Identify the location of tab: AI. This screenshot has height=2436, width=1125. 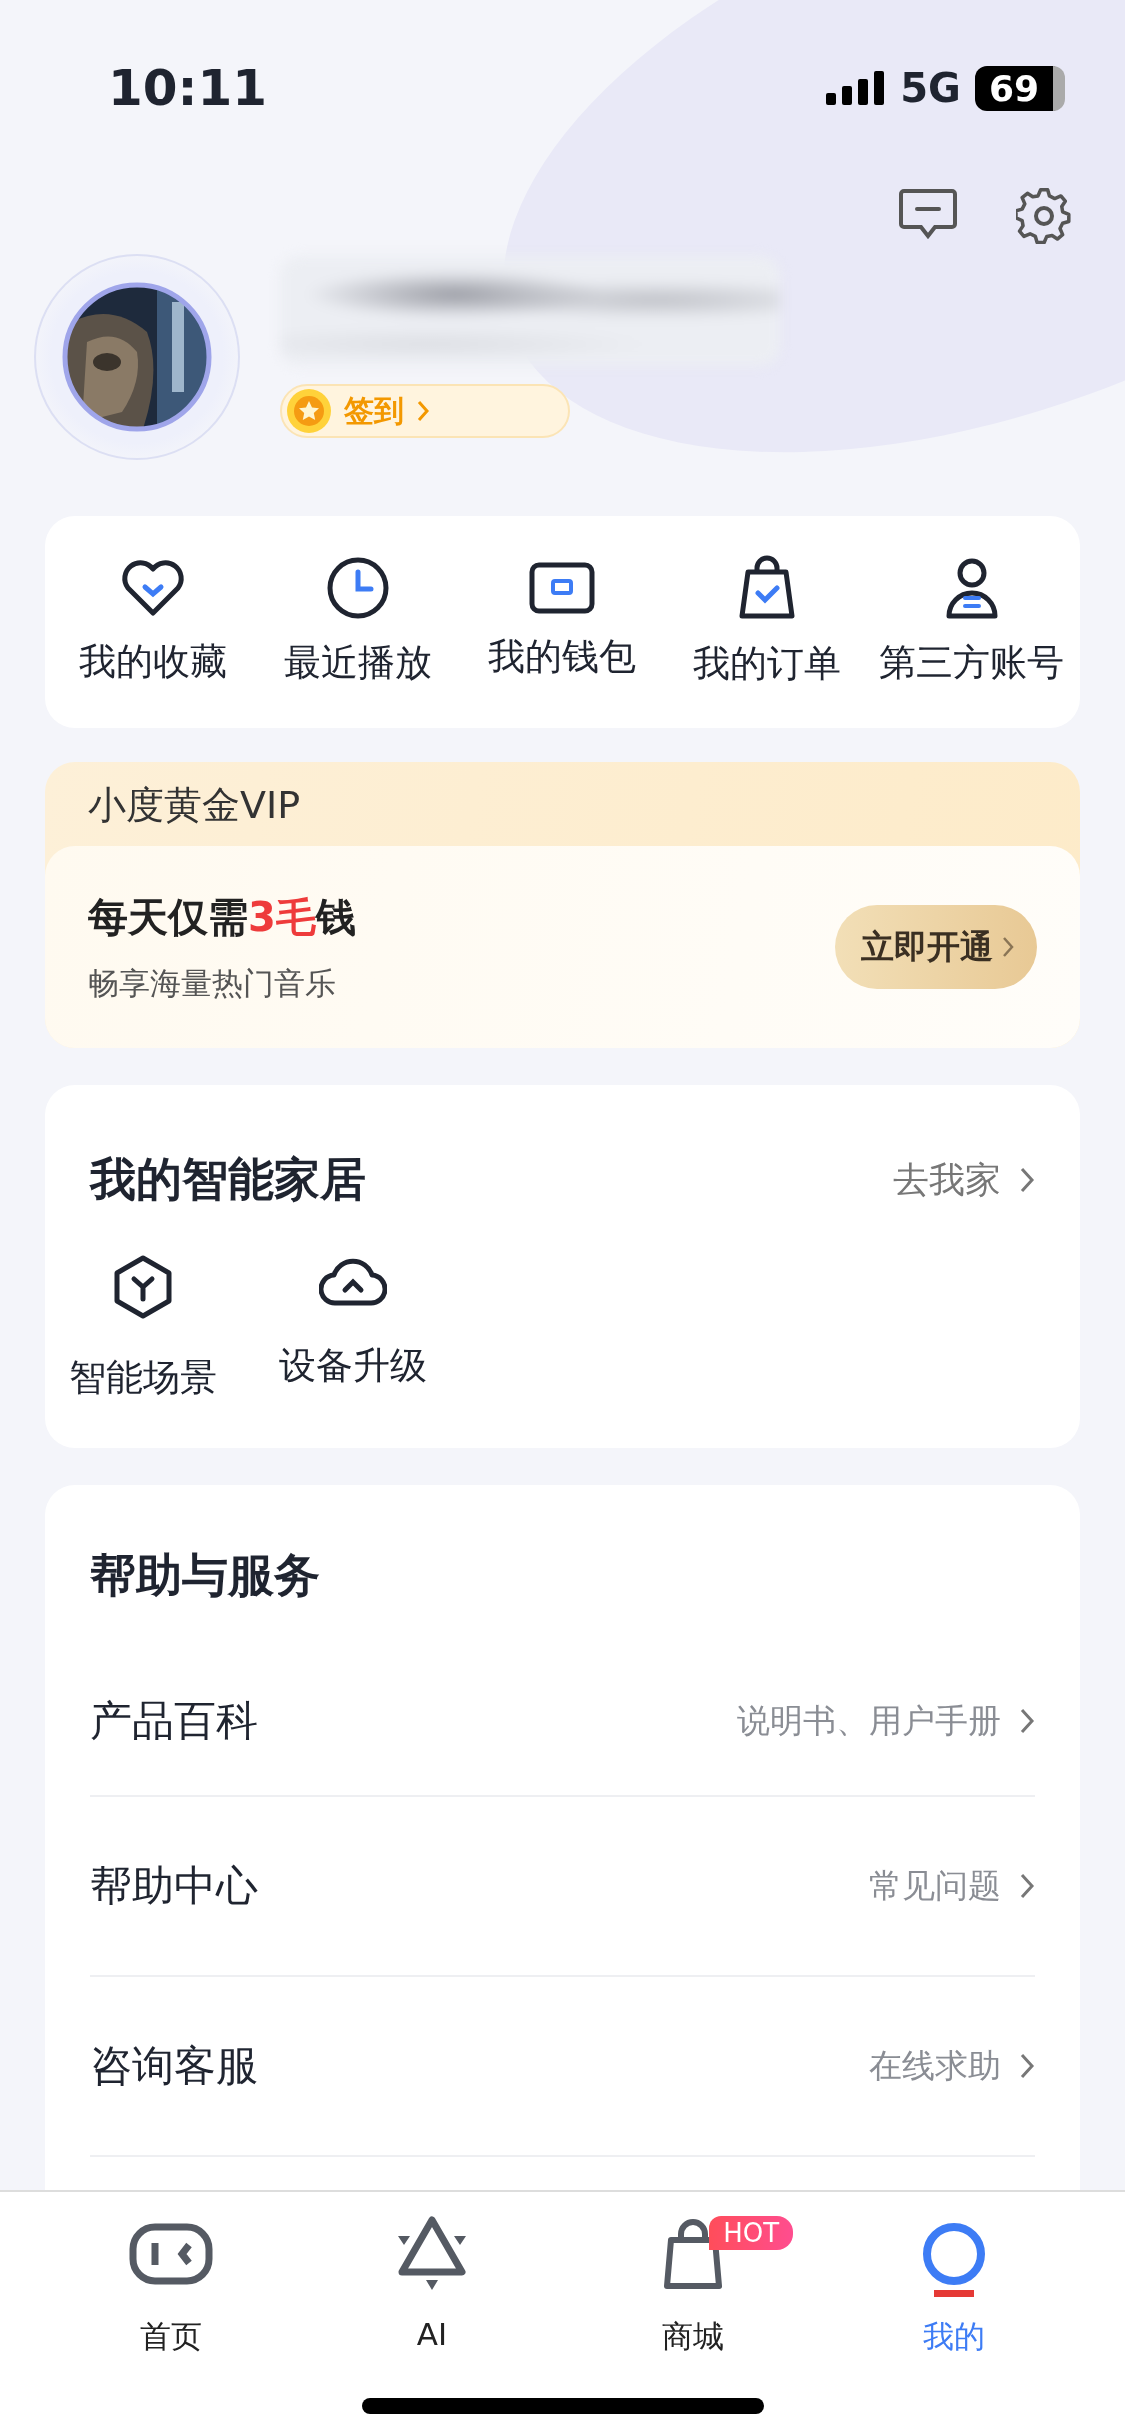
(431, 2272).